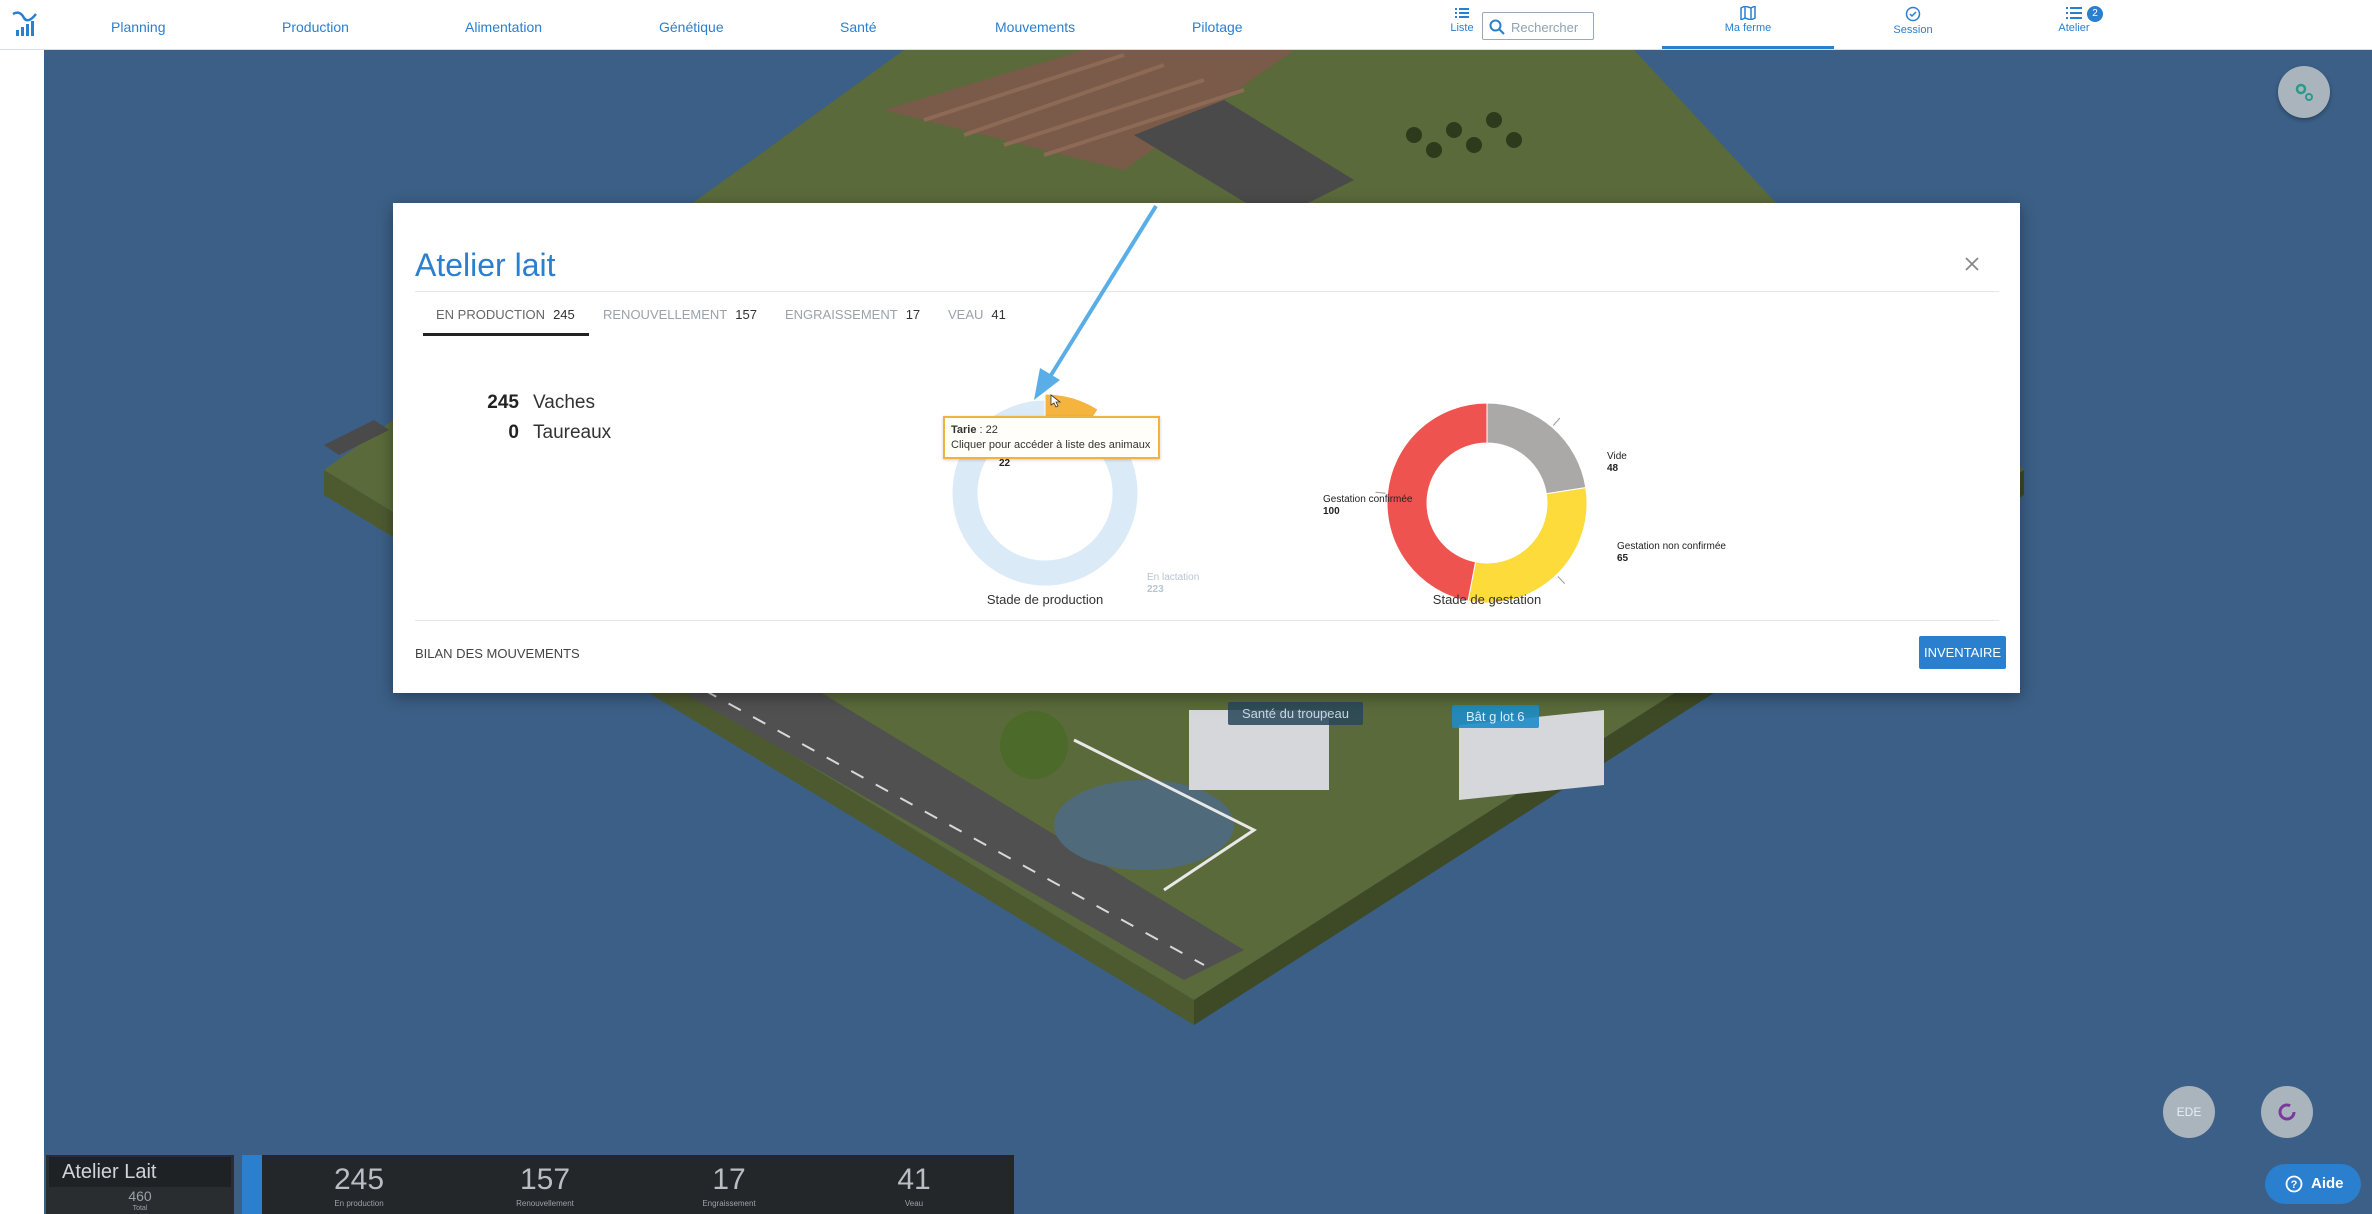  What do you see at coordinates (138, 27) in the screenshot?
I see `nav-planning: Planning` at bounding box center [138, 27].